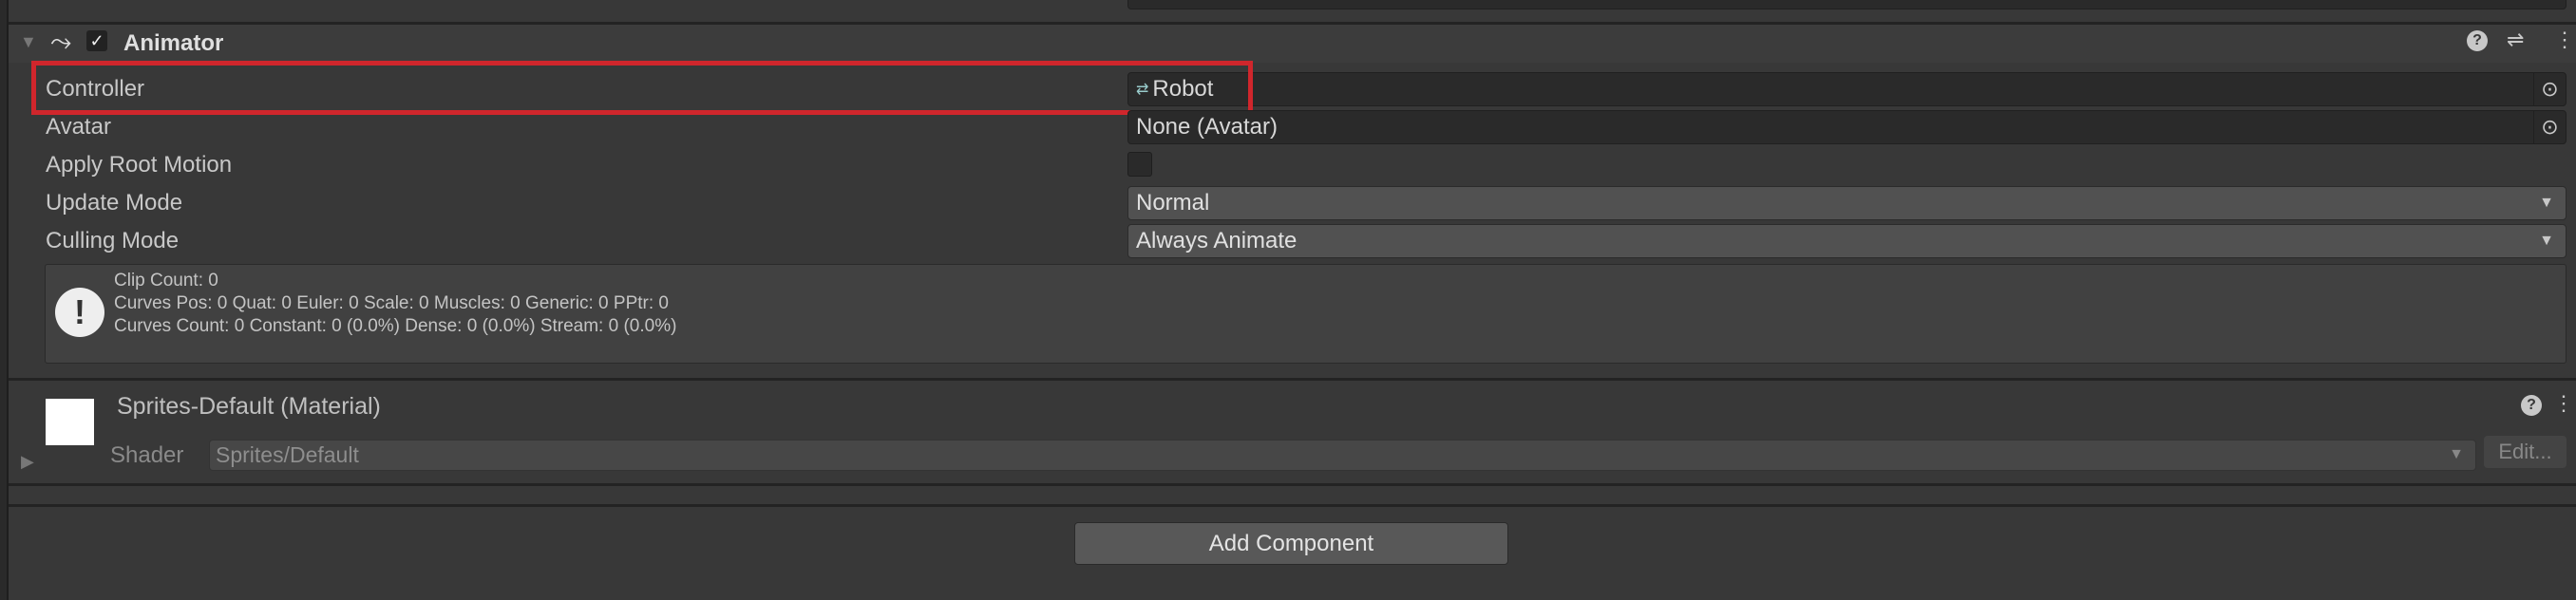  I want to click on avatar-value: None (Avatar), so click(1207, 127).